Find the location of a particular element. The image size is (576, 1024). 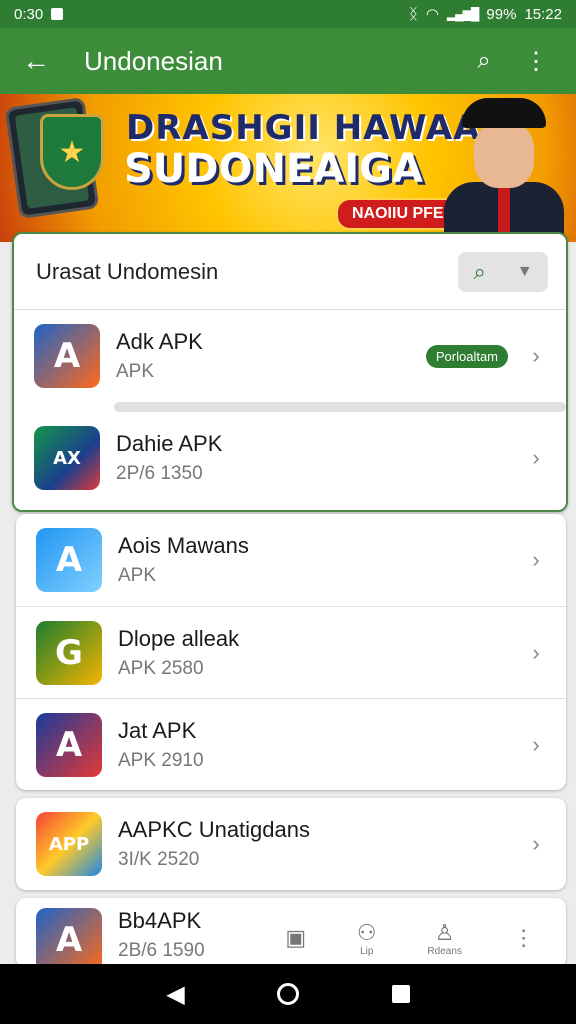

app-list-card: APP AAPKC Unatigdans 3I/K 2520 › is located at coordinates (291, 844).